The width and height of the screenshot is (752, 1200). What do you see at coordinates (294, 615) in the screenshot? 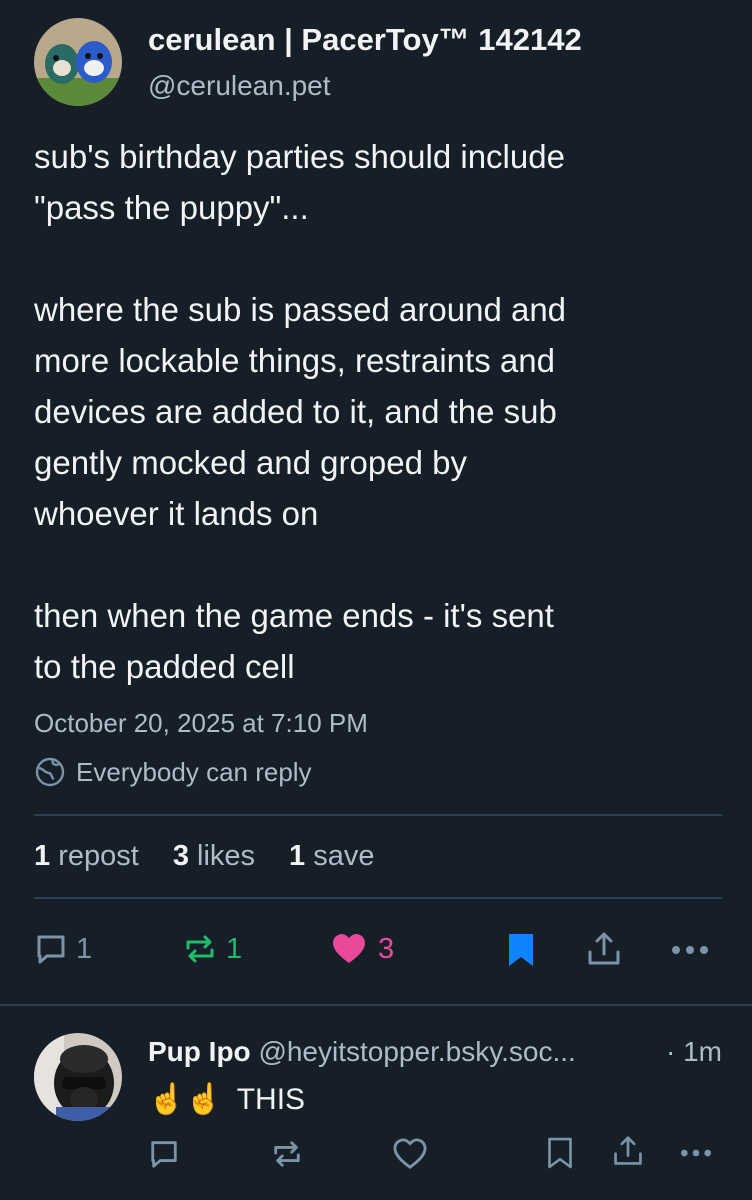
I see `post-line: then when the game ends - it's sent` at bounding box center [294, 615].